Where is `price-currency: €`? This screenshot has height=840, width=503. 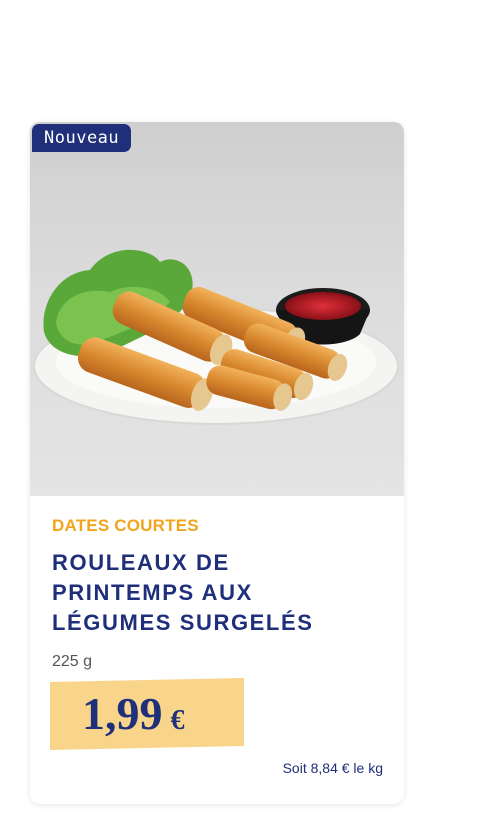 price-currency: € is located at coordinates (177, 720).